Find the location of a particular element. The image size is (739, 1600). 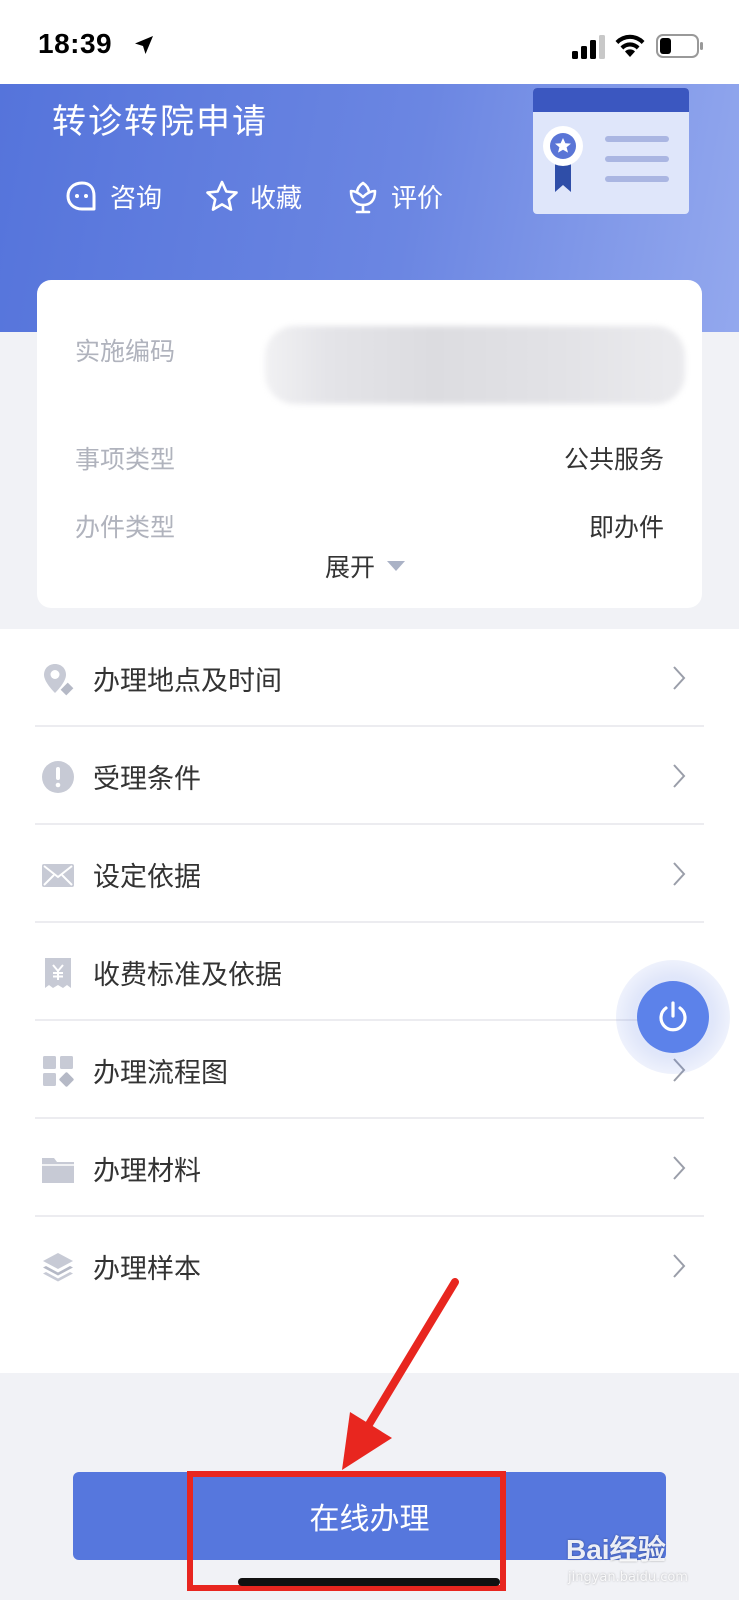

favorite-label: 收藏 is located at coordinates (276, 199).